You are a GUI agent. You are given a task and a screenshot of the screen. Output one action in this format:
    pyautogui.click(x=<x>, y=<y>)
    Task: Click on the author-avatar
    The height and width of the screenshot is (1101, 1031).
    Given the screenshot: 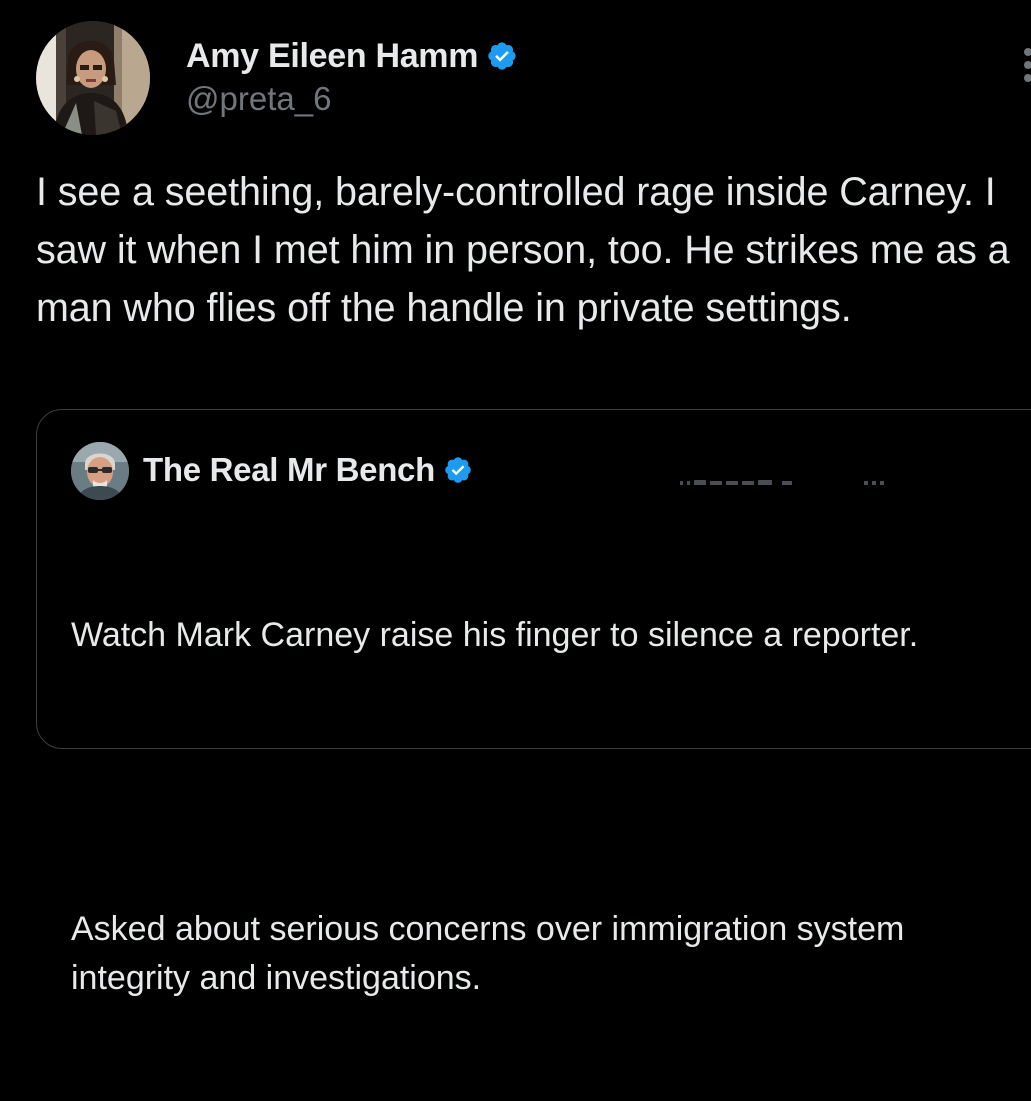 What is the action you would take?
    pyautogui.click(x=93, y=78)
    